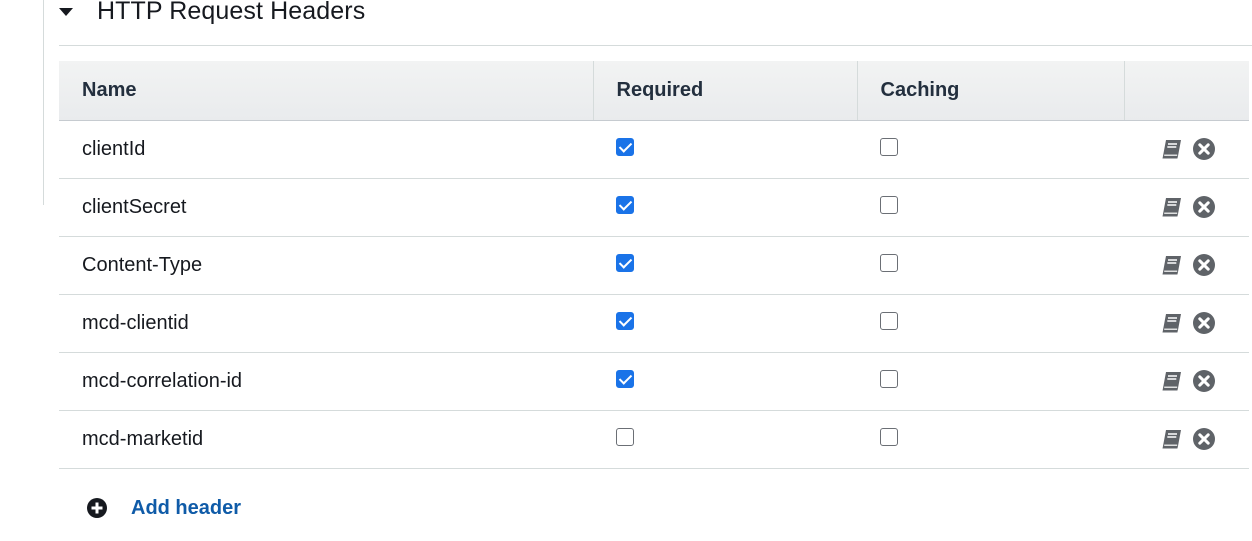 The height and width of the screenshot is (541, 1252). Describe the element at coordinates (326, 207) in the screenshot. I see `header-name-cell: clientSecret` at that location.